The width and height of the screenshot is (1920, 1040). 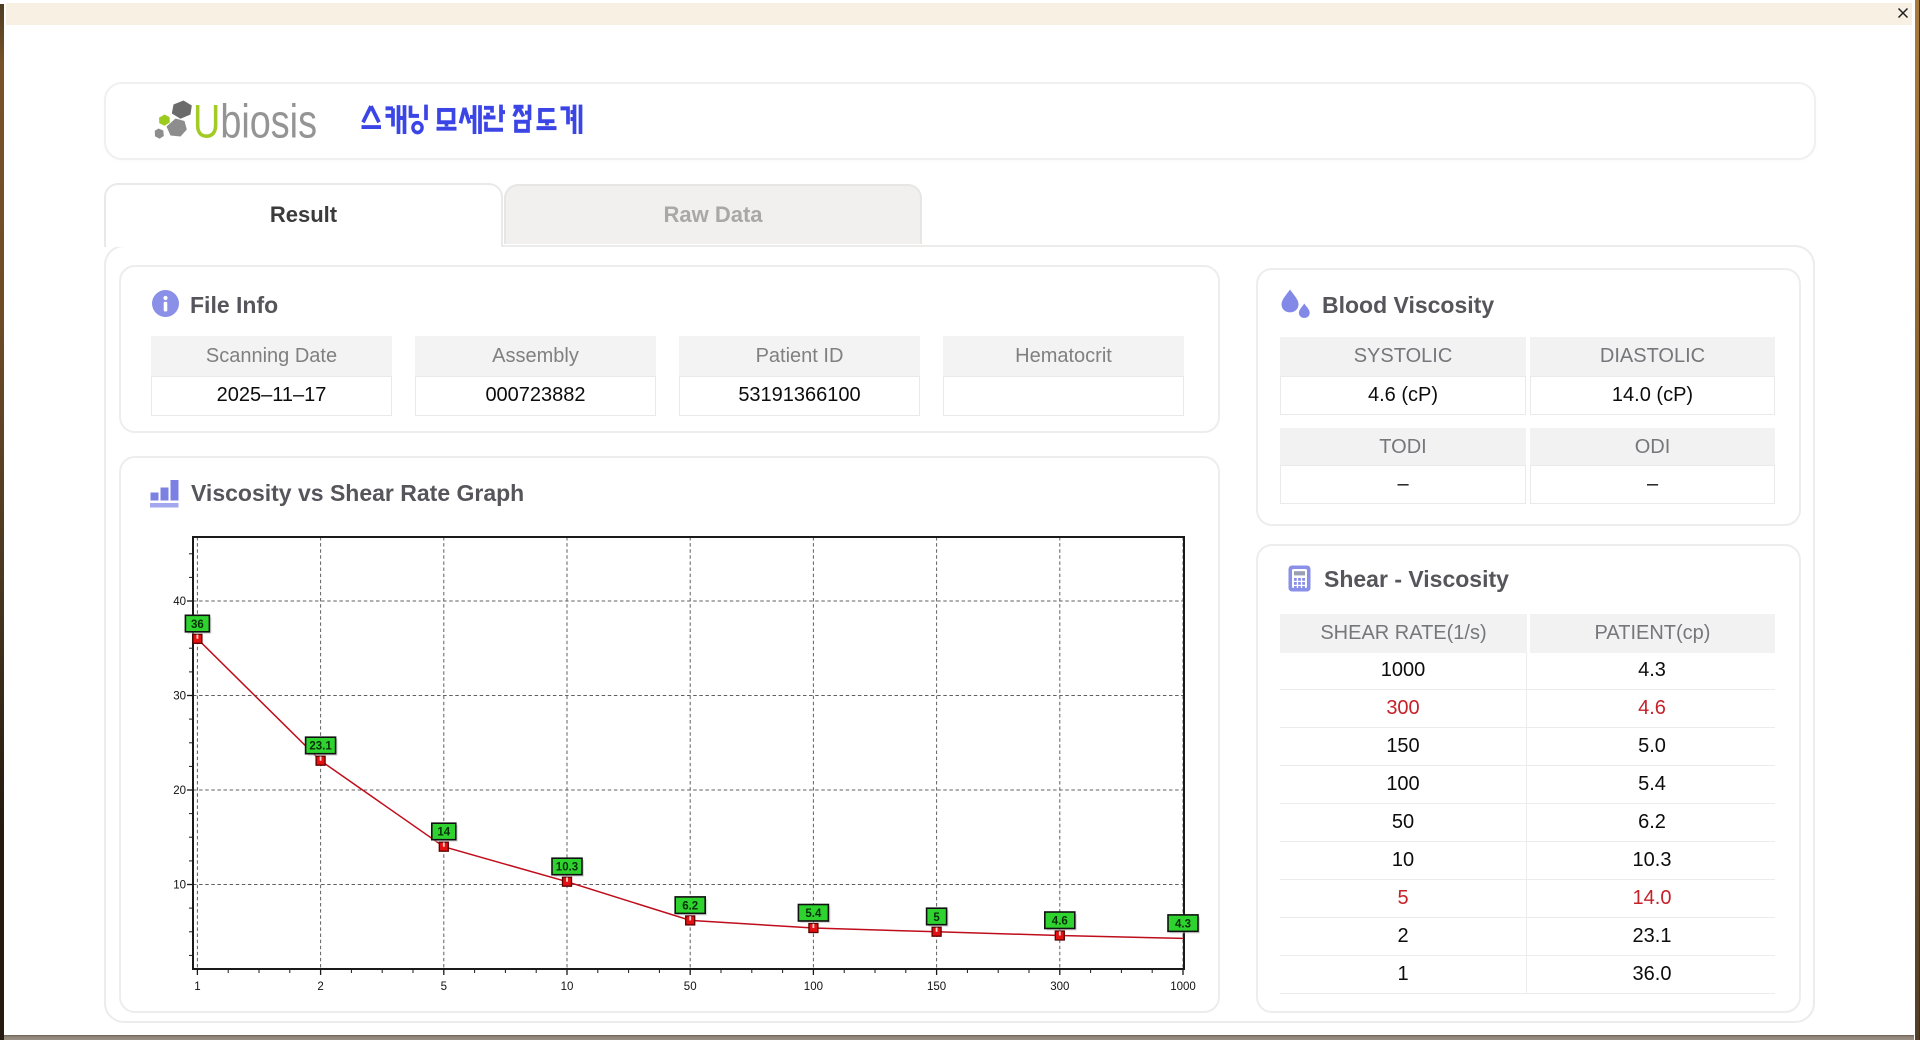 What do you see at coordinates (443, 833) in the screenshot?
I see `svg-text: 14` at bounding box center [443, 833].